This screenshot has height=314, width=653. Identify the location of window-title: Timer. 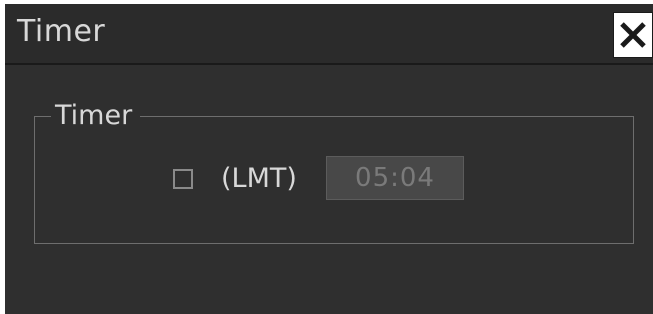
(61, 31).